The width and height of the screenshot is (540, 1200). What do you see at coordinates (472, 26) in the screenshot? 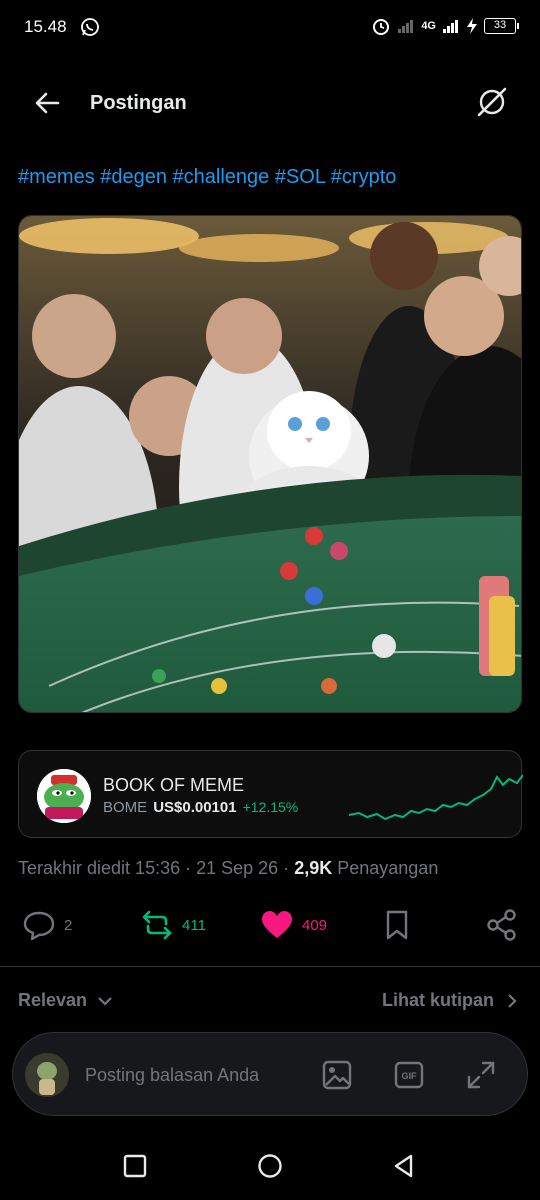
I see `charging-icon` at bounding box center [472, 26].